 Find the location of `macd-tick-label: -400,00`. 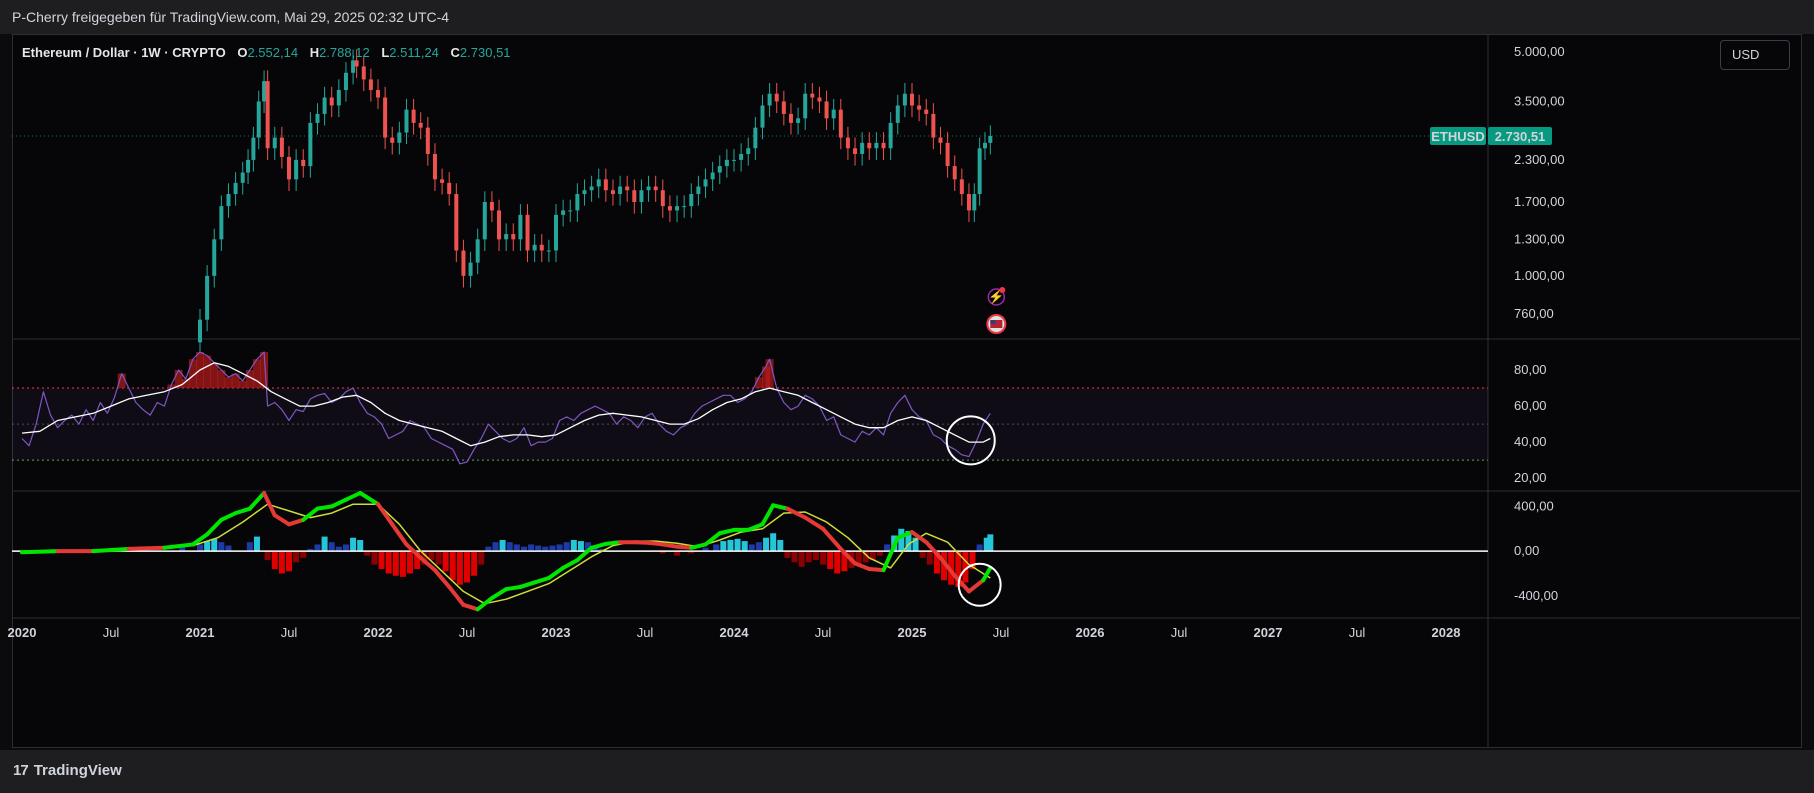

macd-tick-label: -400,00 is located at coordinates (1536, 595).